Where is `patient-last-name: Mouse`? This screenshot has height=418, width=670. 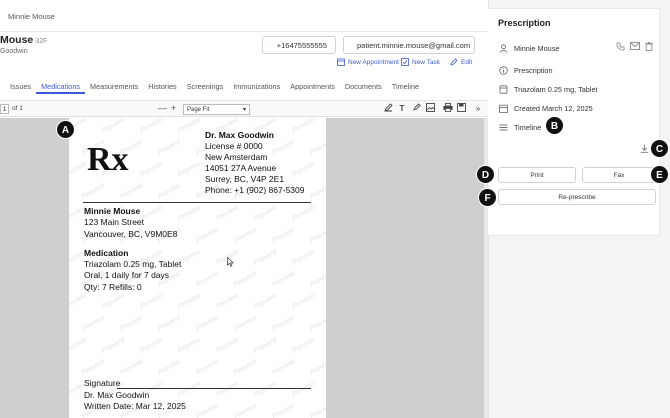
patient-last-name: Mouse is located at coordinates (17, 40).